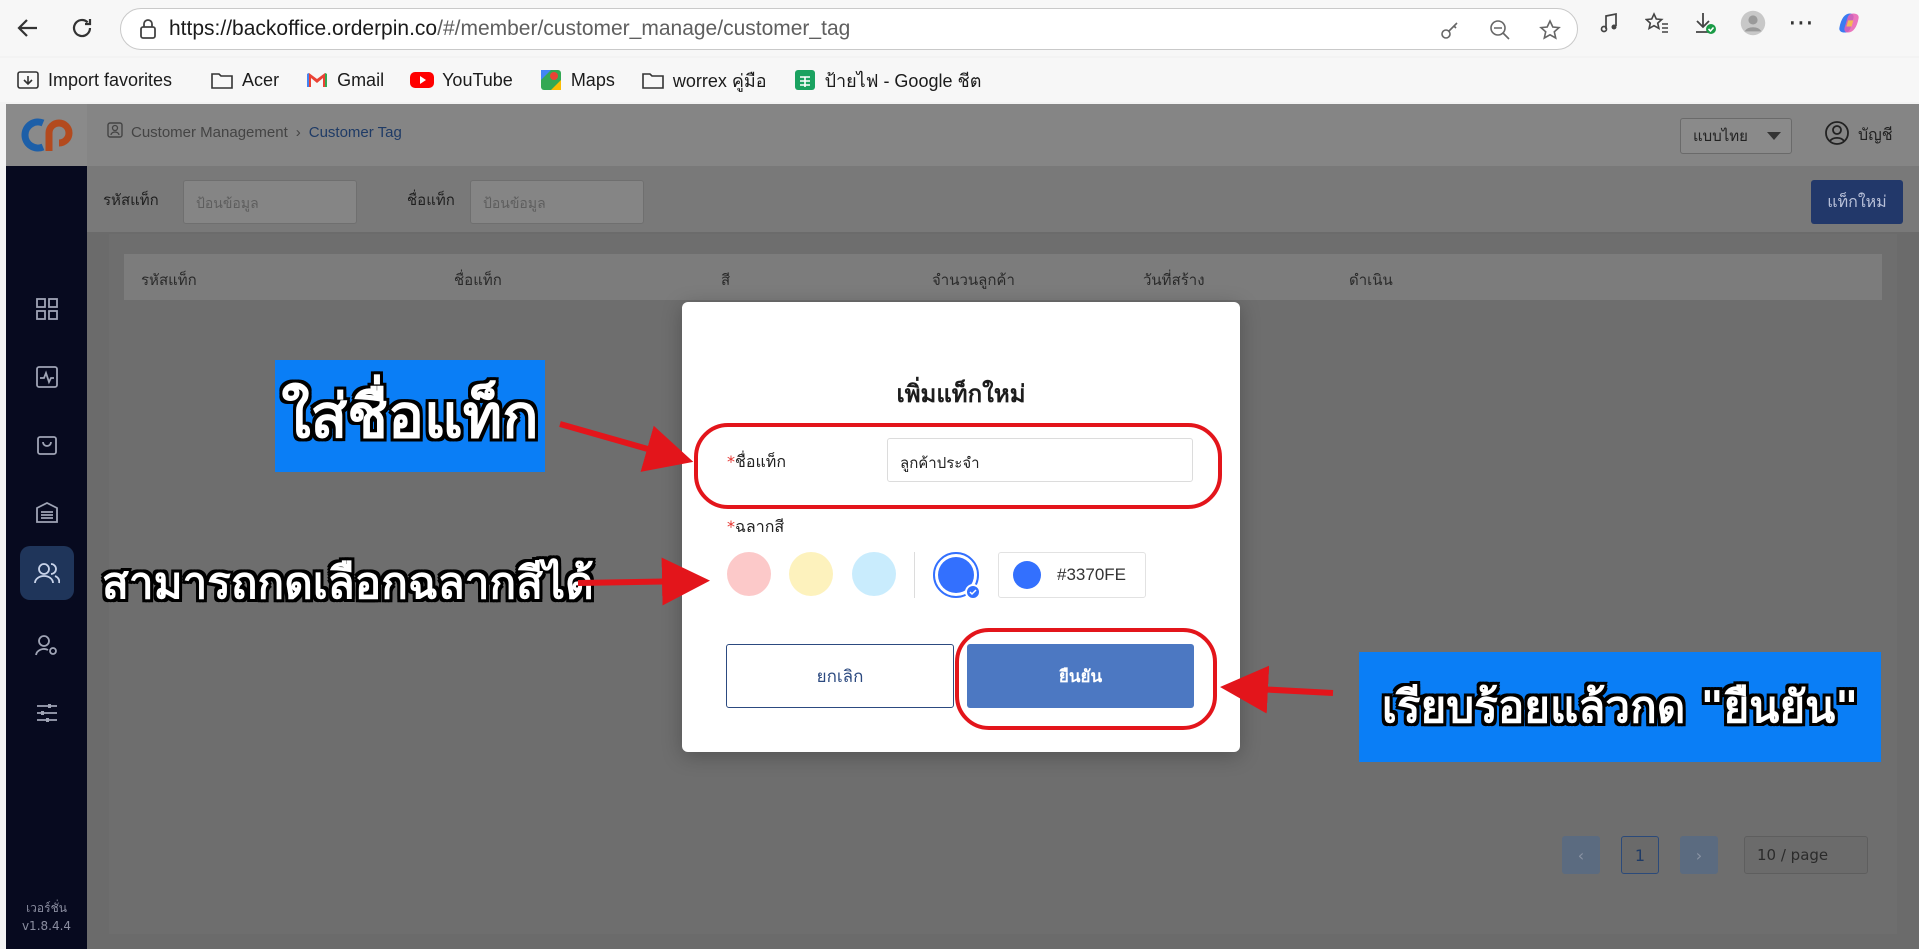 Image resolution: width=1919 pixels, height=949 pixels. Describe the element at coordinates (592, 79) in the screenshot. I see `bookmark-label: Maps` at that location.